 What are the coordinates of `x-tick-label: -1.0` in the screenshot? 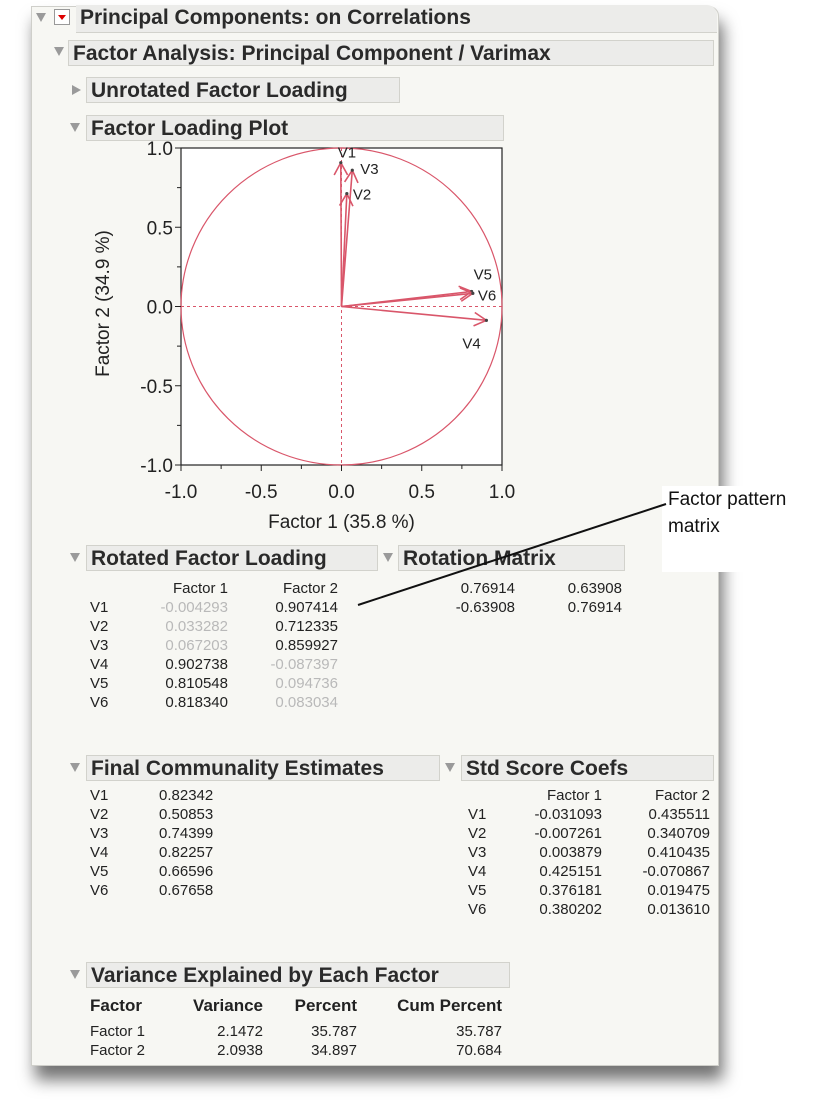 It's located at (181, 492).